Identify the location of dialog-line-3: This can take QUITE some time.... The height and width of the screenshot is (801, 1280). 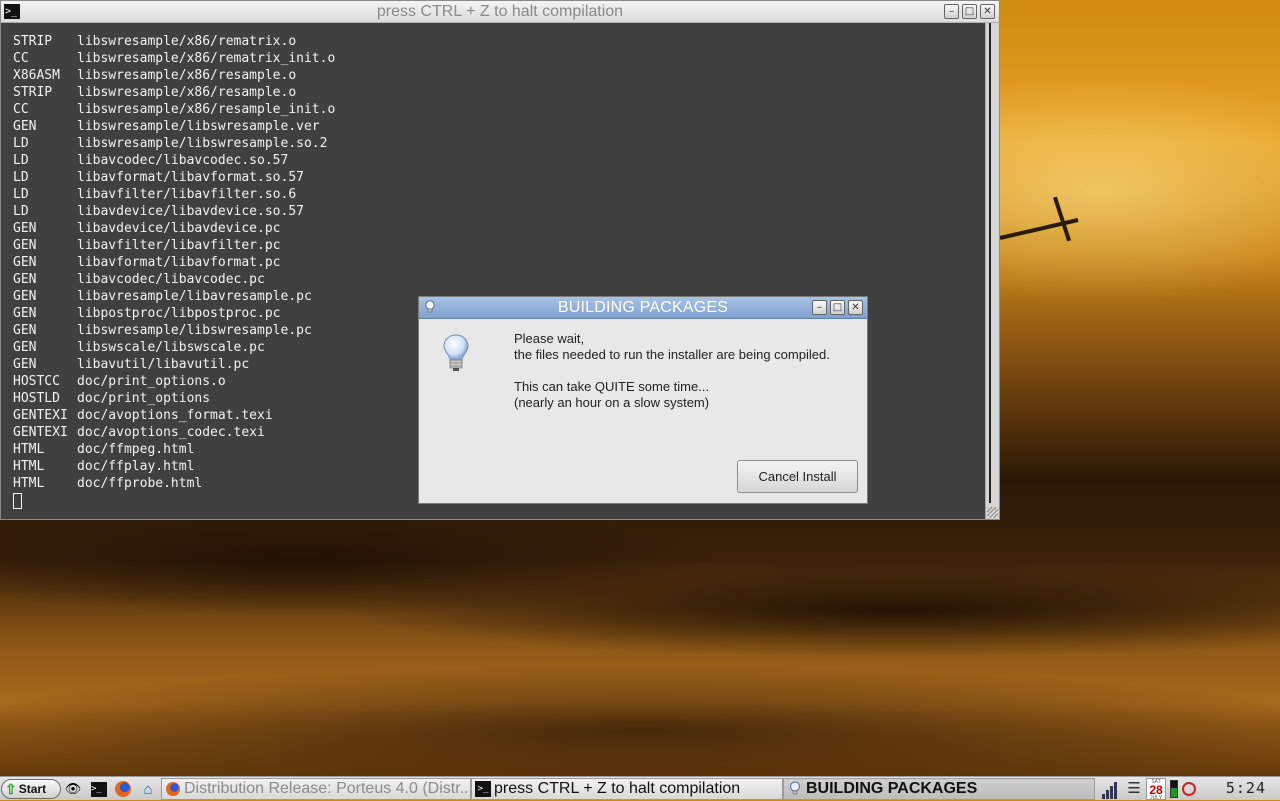
(612, 386).